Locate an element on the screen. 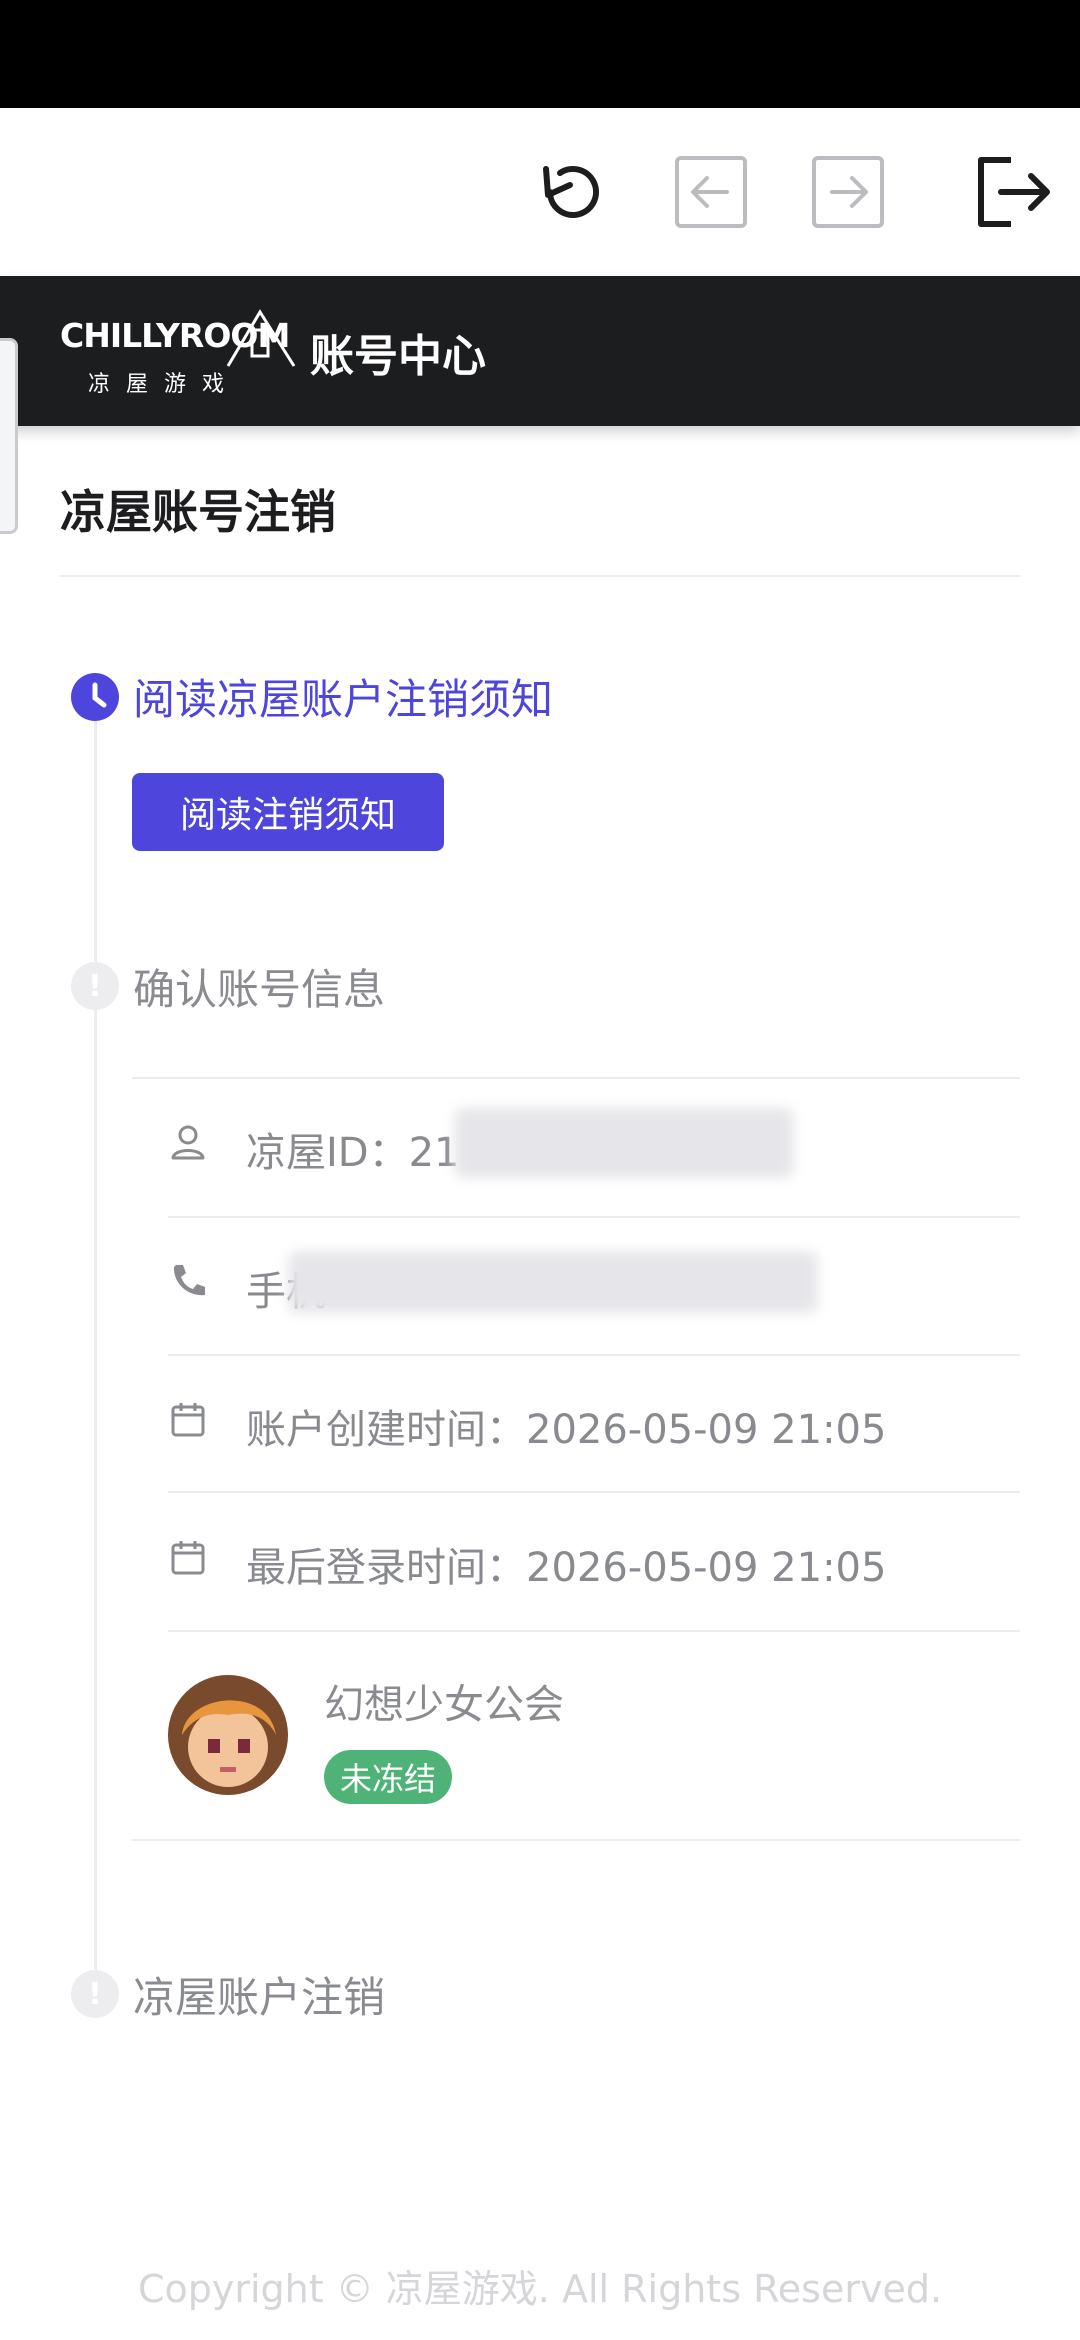 This screenshot has height=2340, width=1080. browser-toolbar is located at coordinates (540, 192).